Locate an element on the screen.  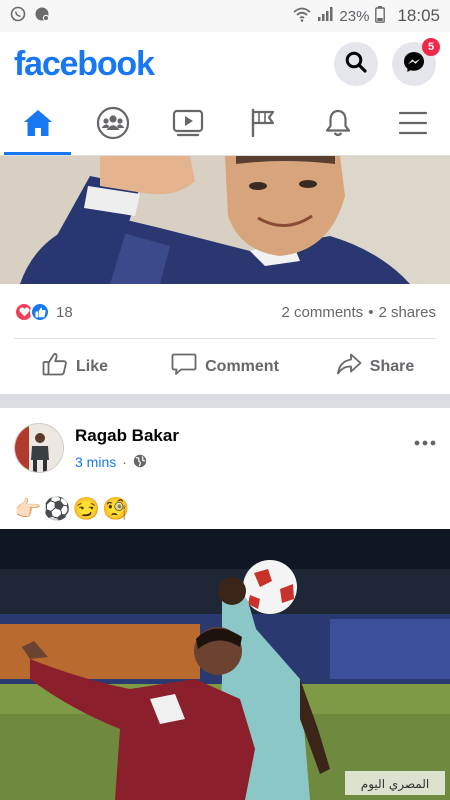
post-author: Ragab Bakar is located at coordinates (127, 436).